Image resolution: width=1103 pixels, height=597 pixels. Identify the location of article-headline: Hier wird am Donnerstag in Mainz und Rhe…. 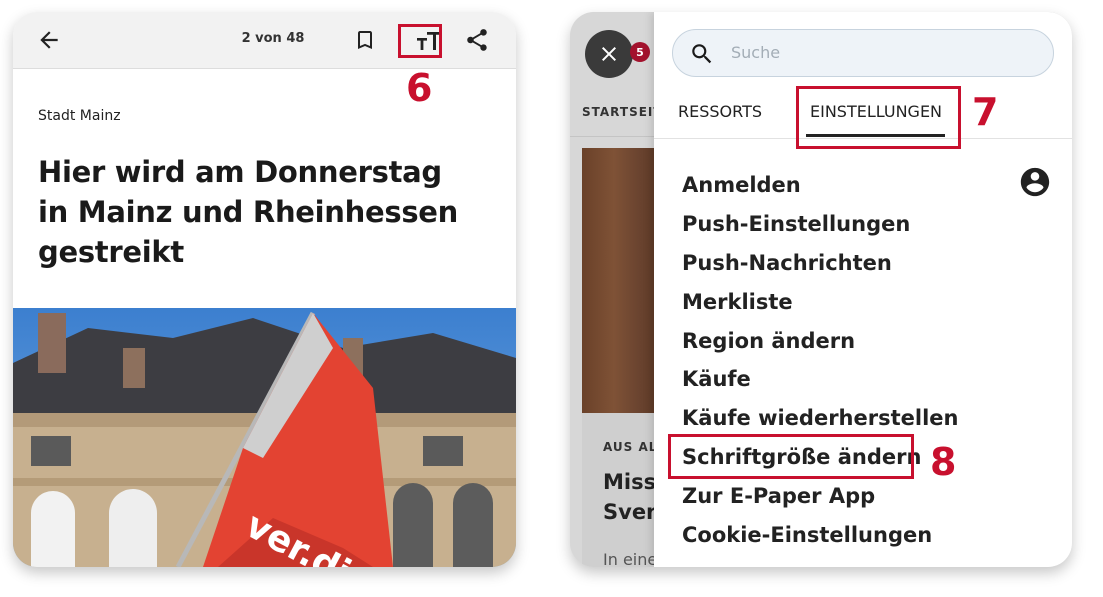
(248, 212).